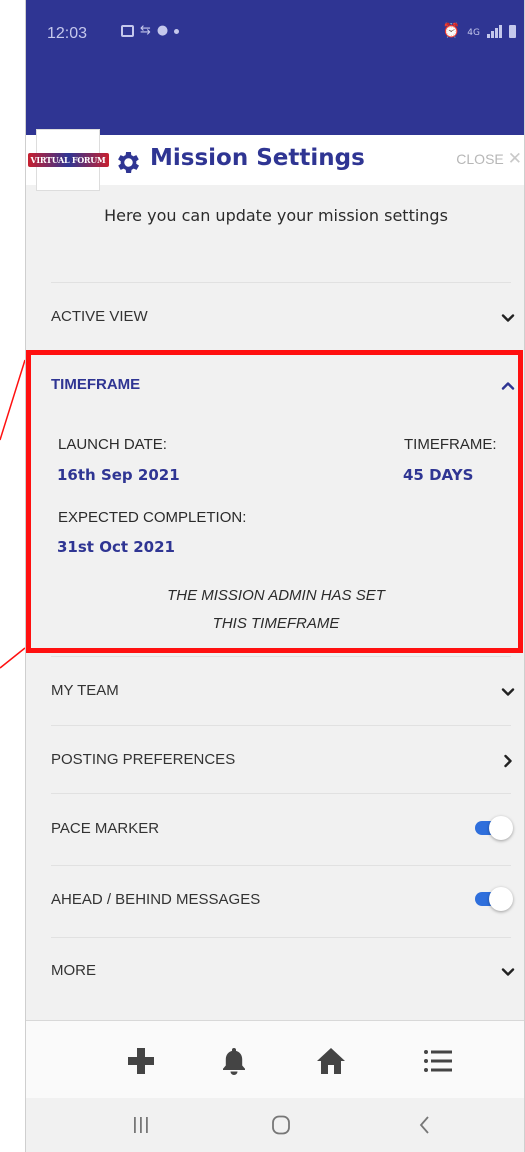  What do you see at coordinates (67, 33) in the screenshot?
I see `status-time: 12:03` at bounding box center [67, 33].